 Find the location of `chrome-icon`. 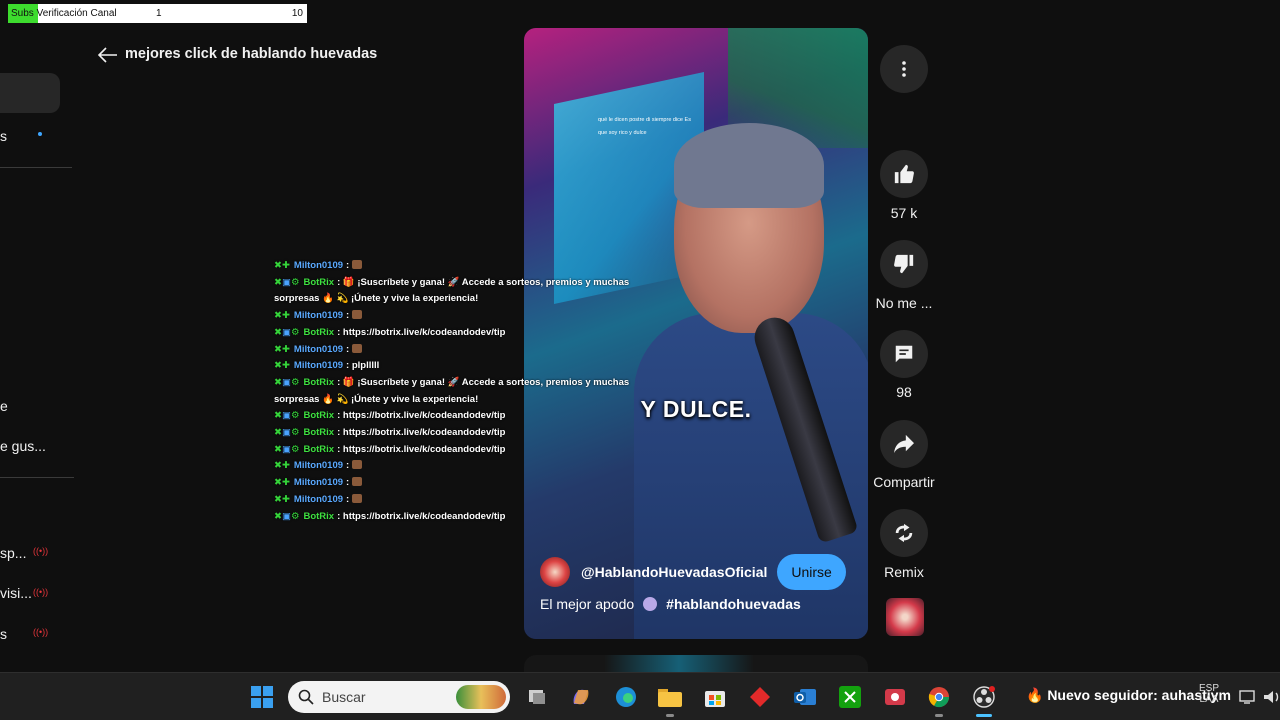

chrome-icon is located at coordinates (939, 697).